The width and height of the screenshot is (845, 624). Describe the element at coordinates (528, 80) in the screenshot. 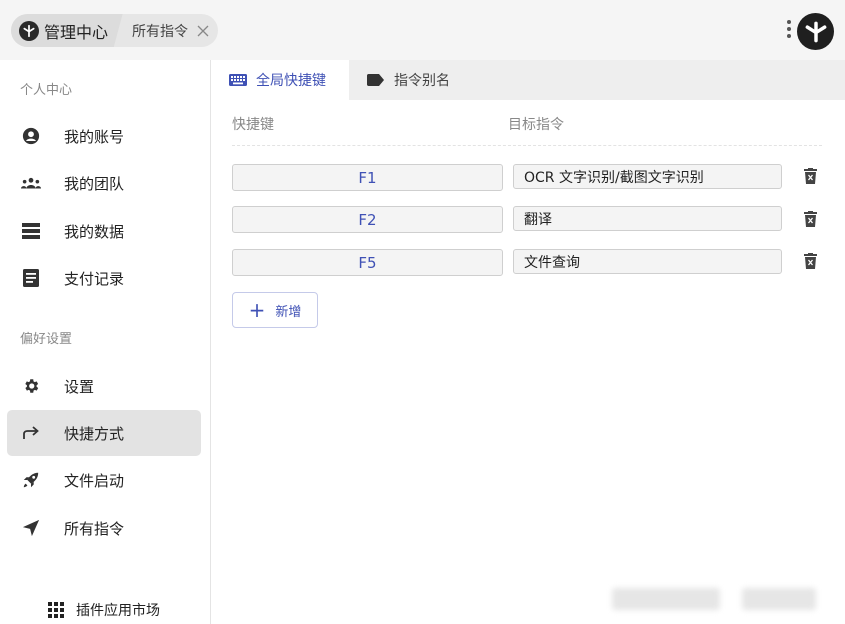

I see `main-tabs: 全局快捷键 指令别名` at that location.